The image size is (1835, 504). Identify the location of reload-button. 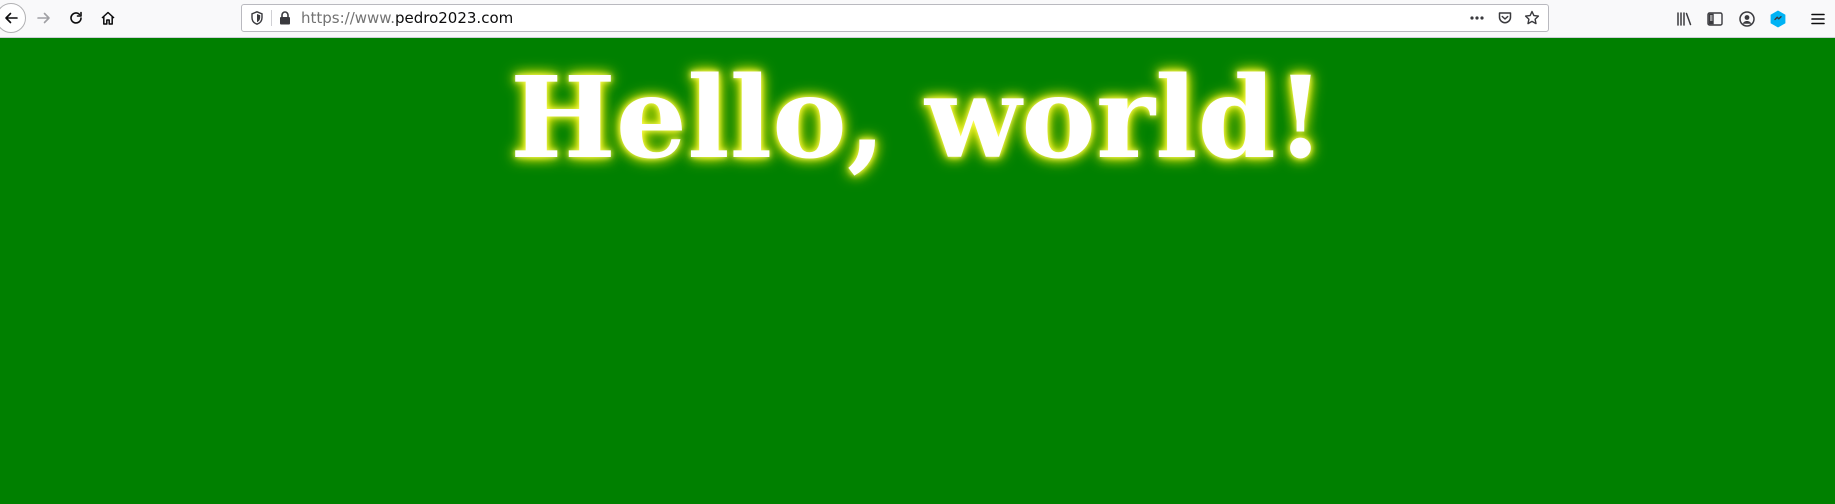
(76, 18).